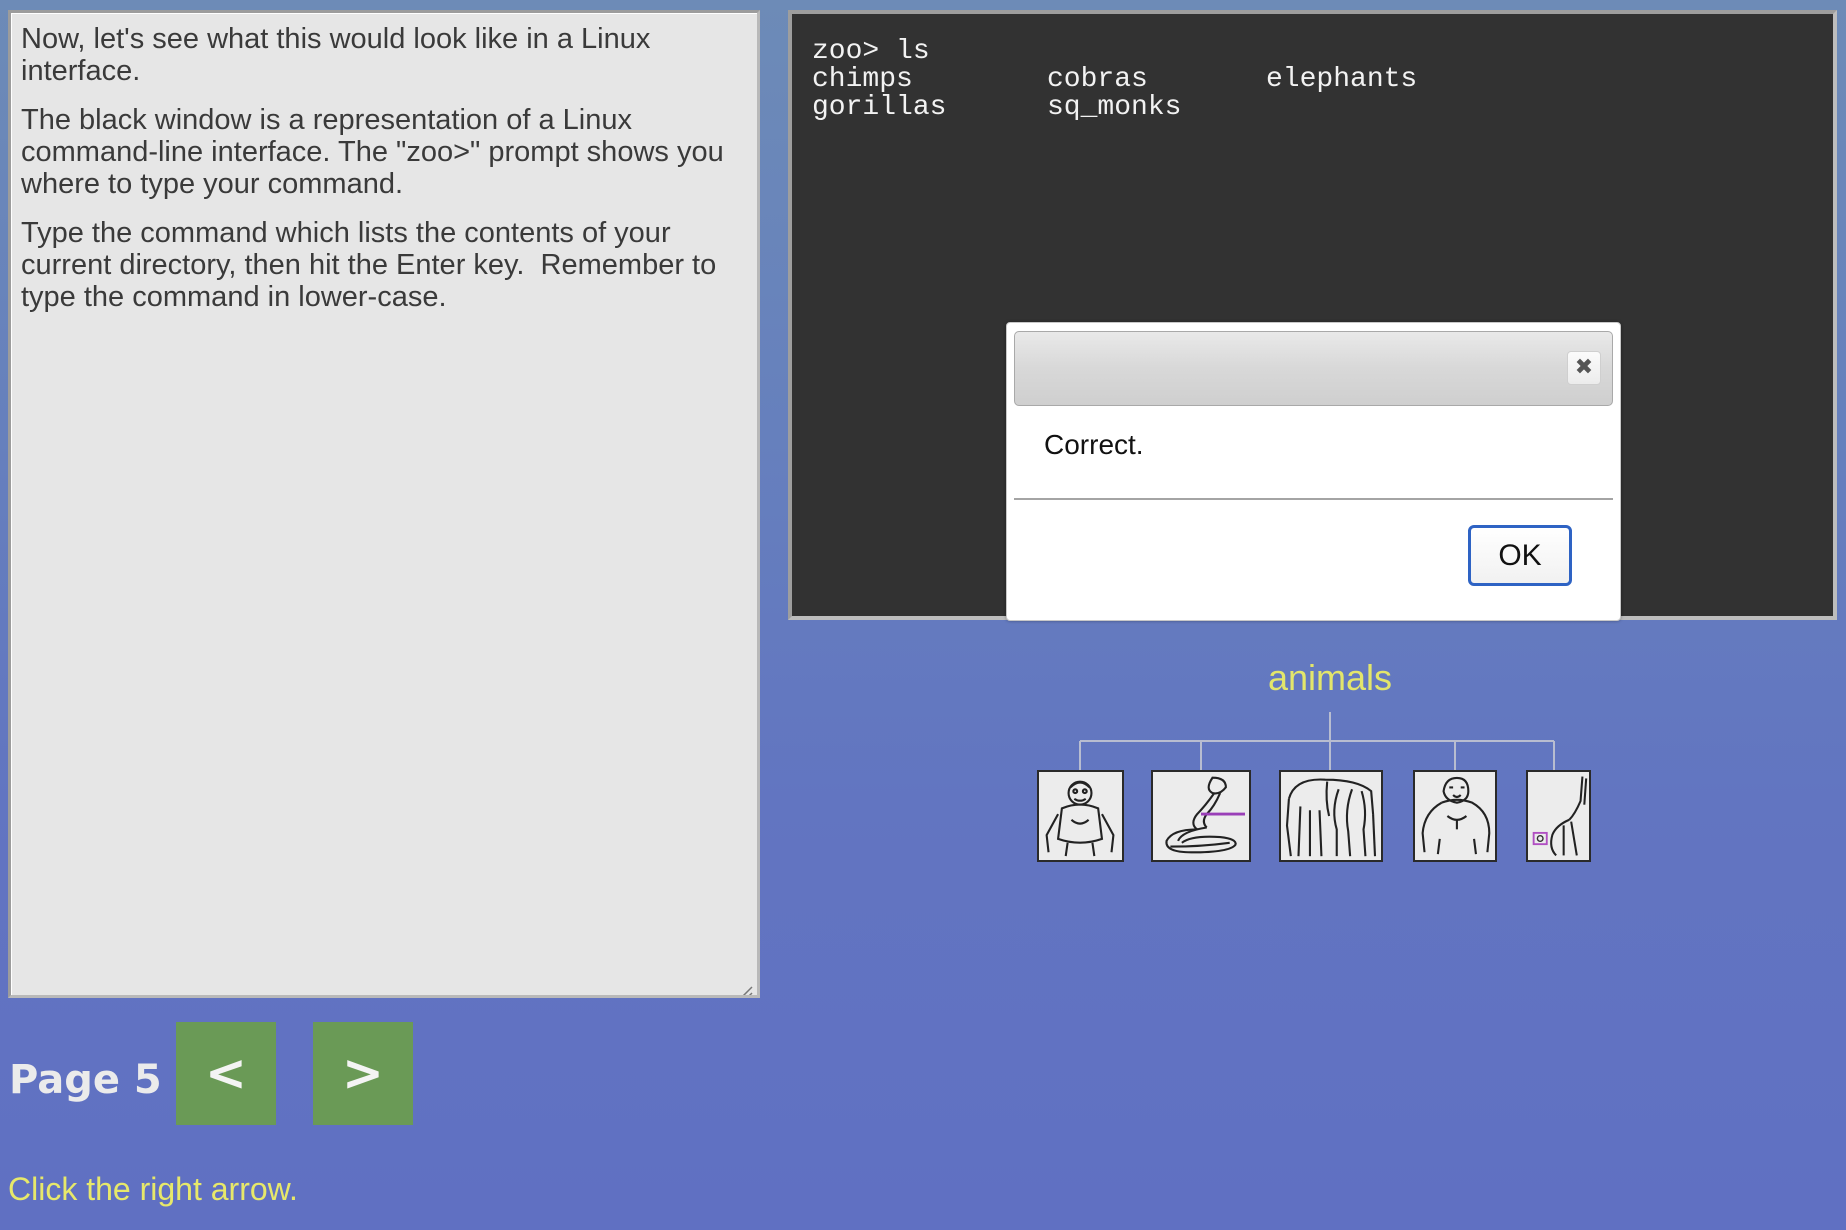 The height and width of the screenshot is (1230, 1846). I want to click on chimp-icon, so click(1080, 816).